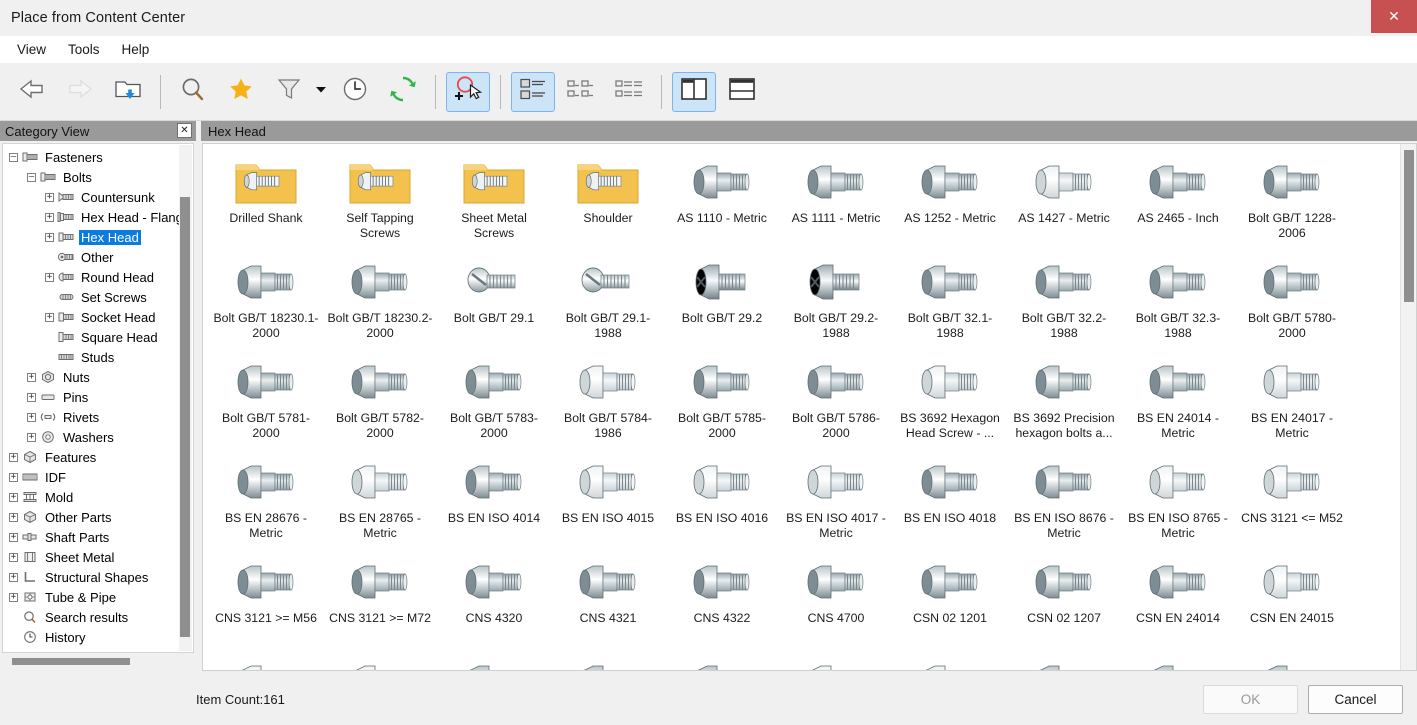  I want to click on menu-item-help: Help, so click(136, 49).